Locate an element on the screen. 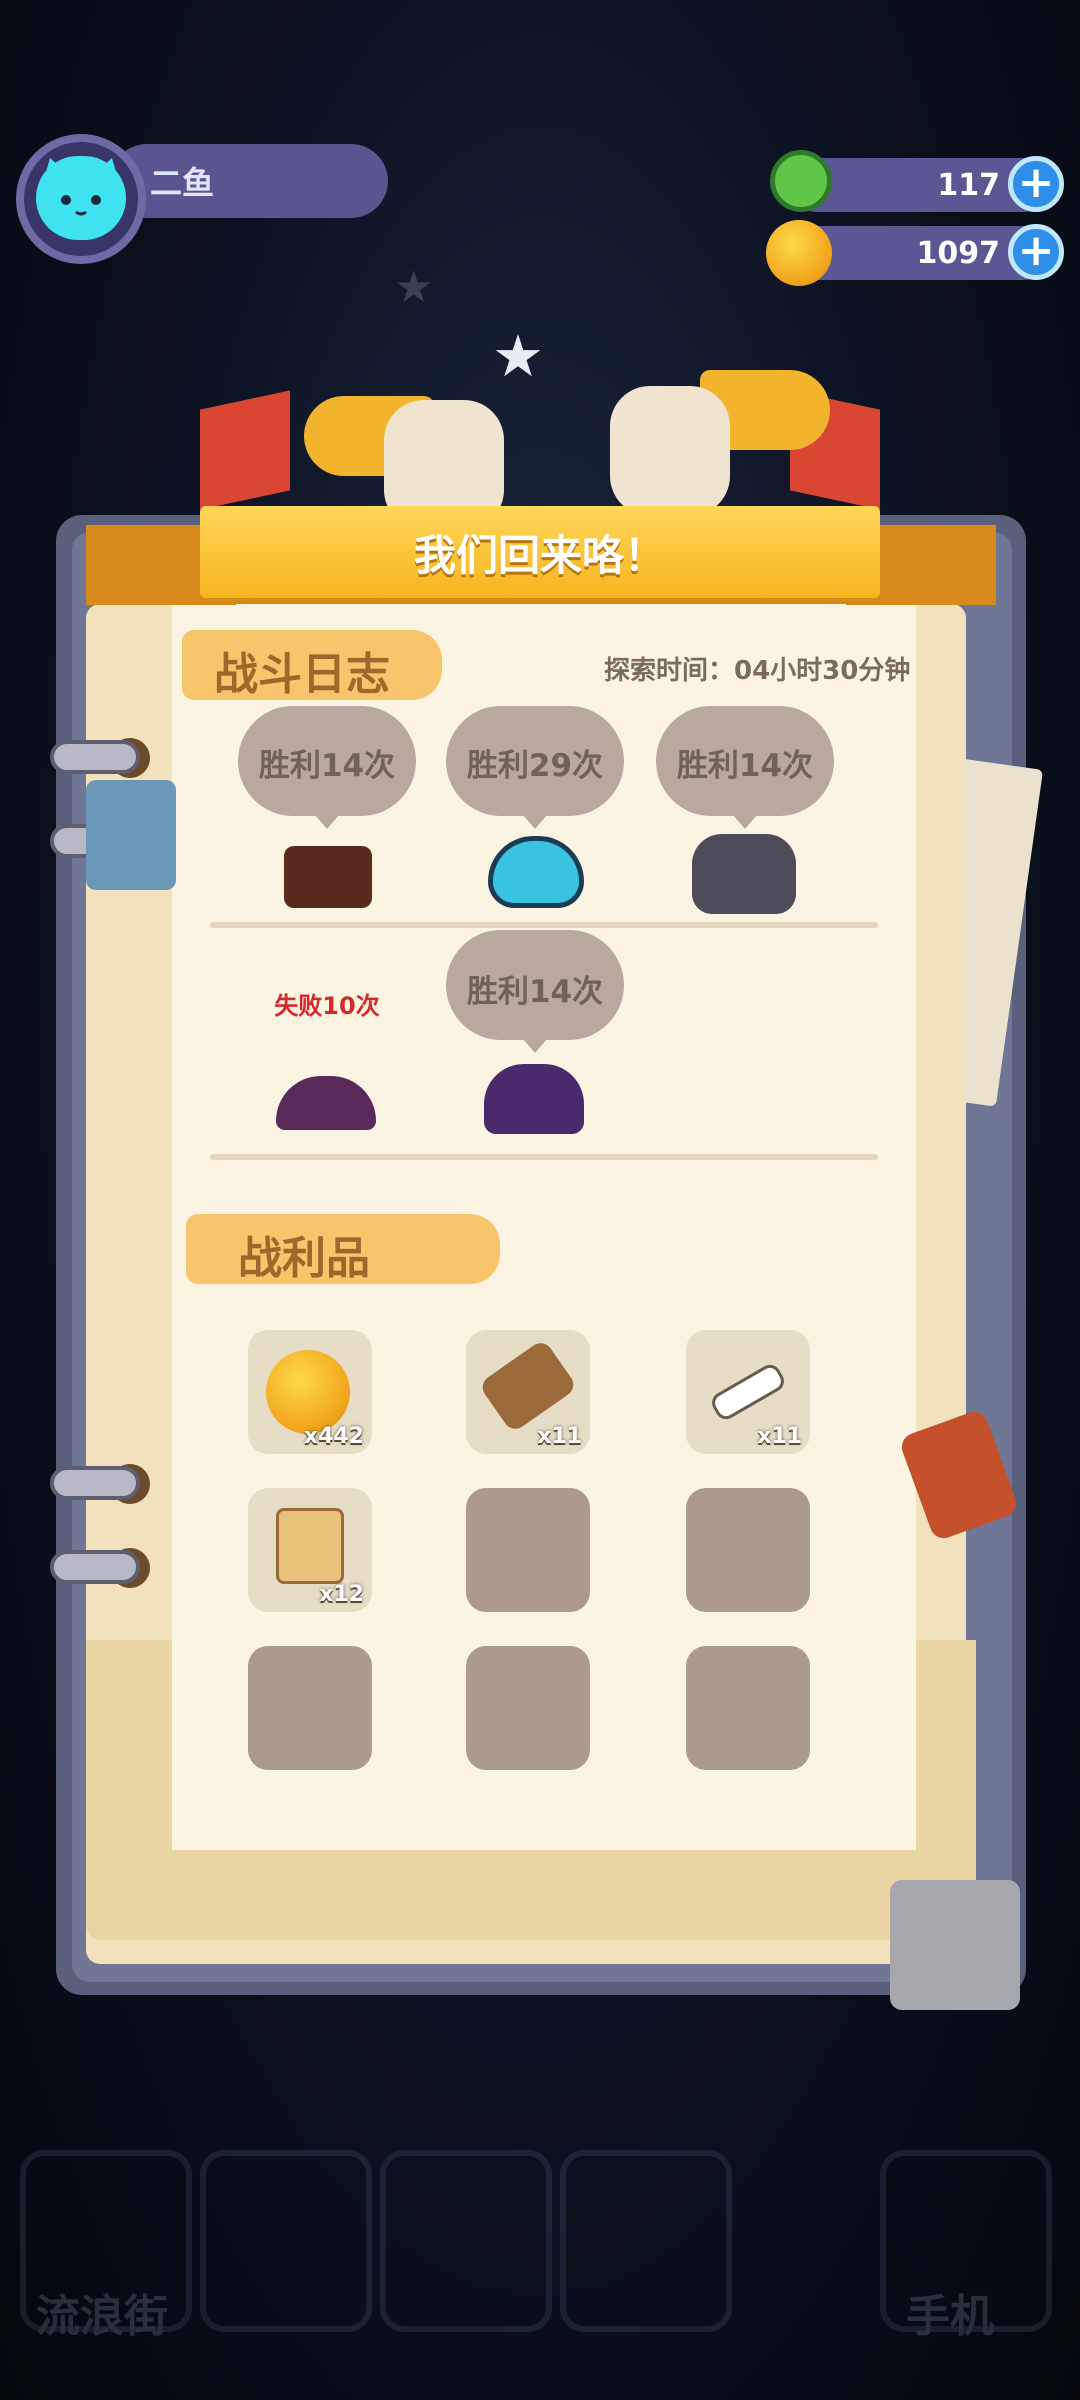  nav-label-phone: 手机 is located at coordinates (950, 2316).